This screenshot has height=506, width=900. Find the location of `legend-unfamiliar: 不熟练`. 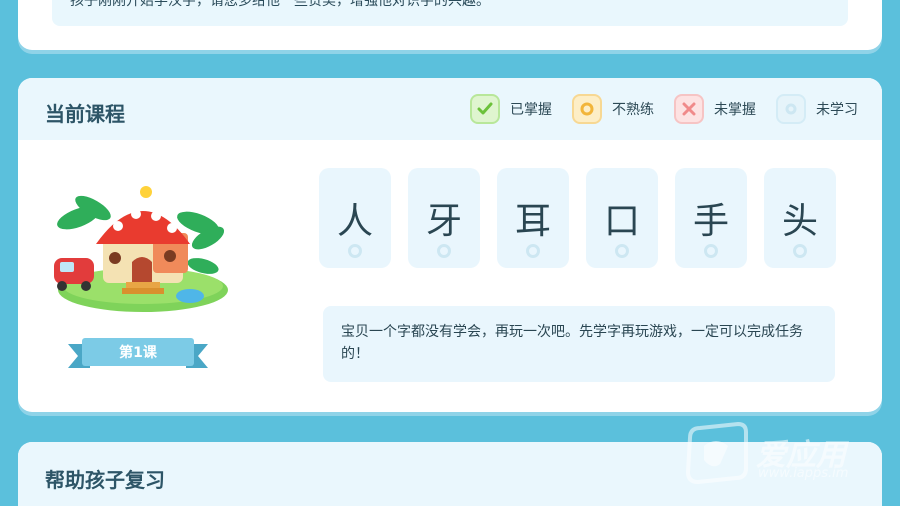

legend-unfamiliar: 不熟练 is located at coordinates (613, 109).